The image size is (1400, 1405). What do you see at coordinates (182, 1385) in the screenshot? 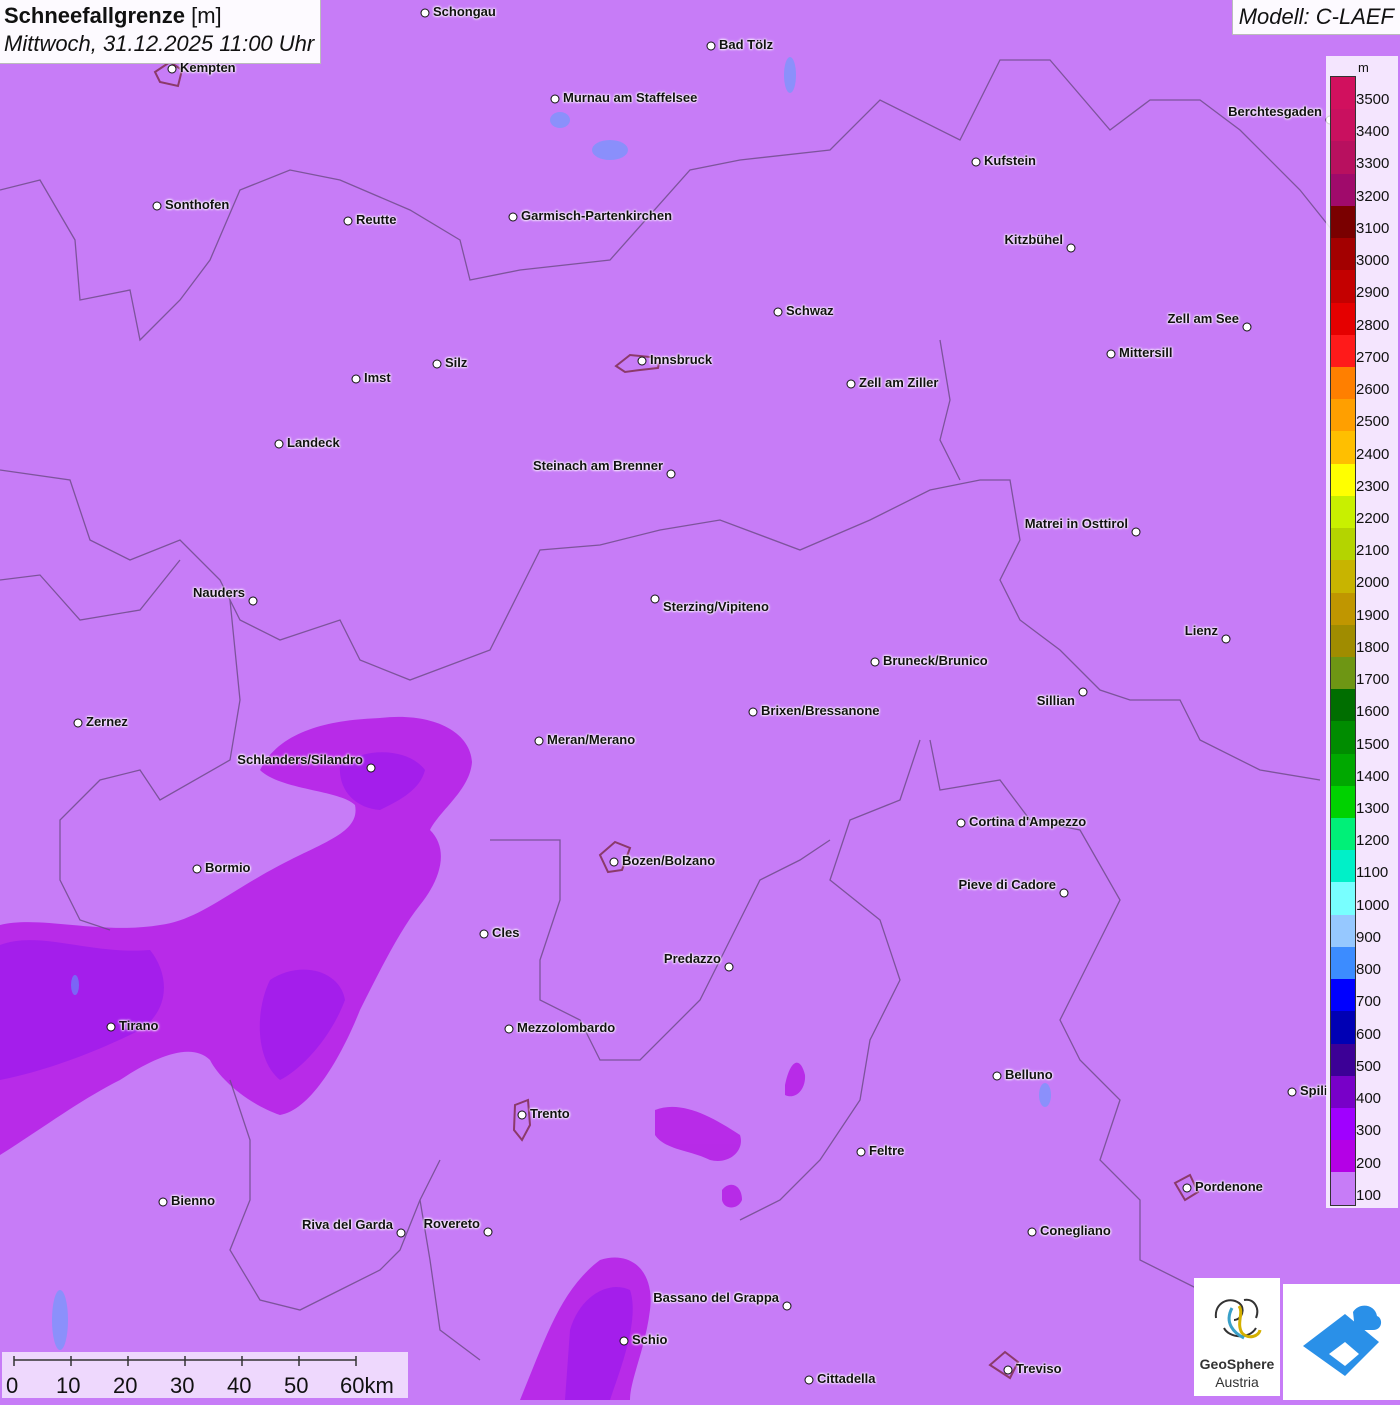
I see `scale-tick-label: 30` at bounding box center [182, 1385].